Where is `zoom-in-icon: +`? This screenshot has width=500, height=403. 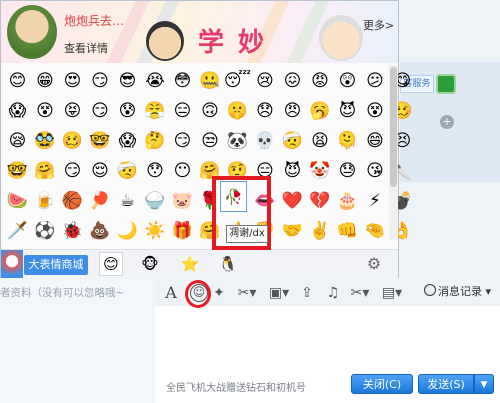
zoom-in-icon: + is located at coordinates (447, 122).